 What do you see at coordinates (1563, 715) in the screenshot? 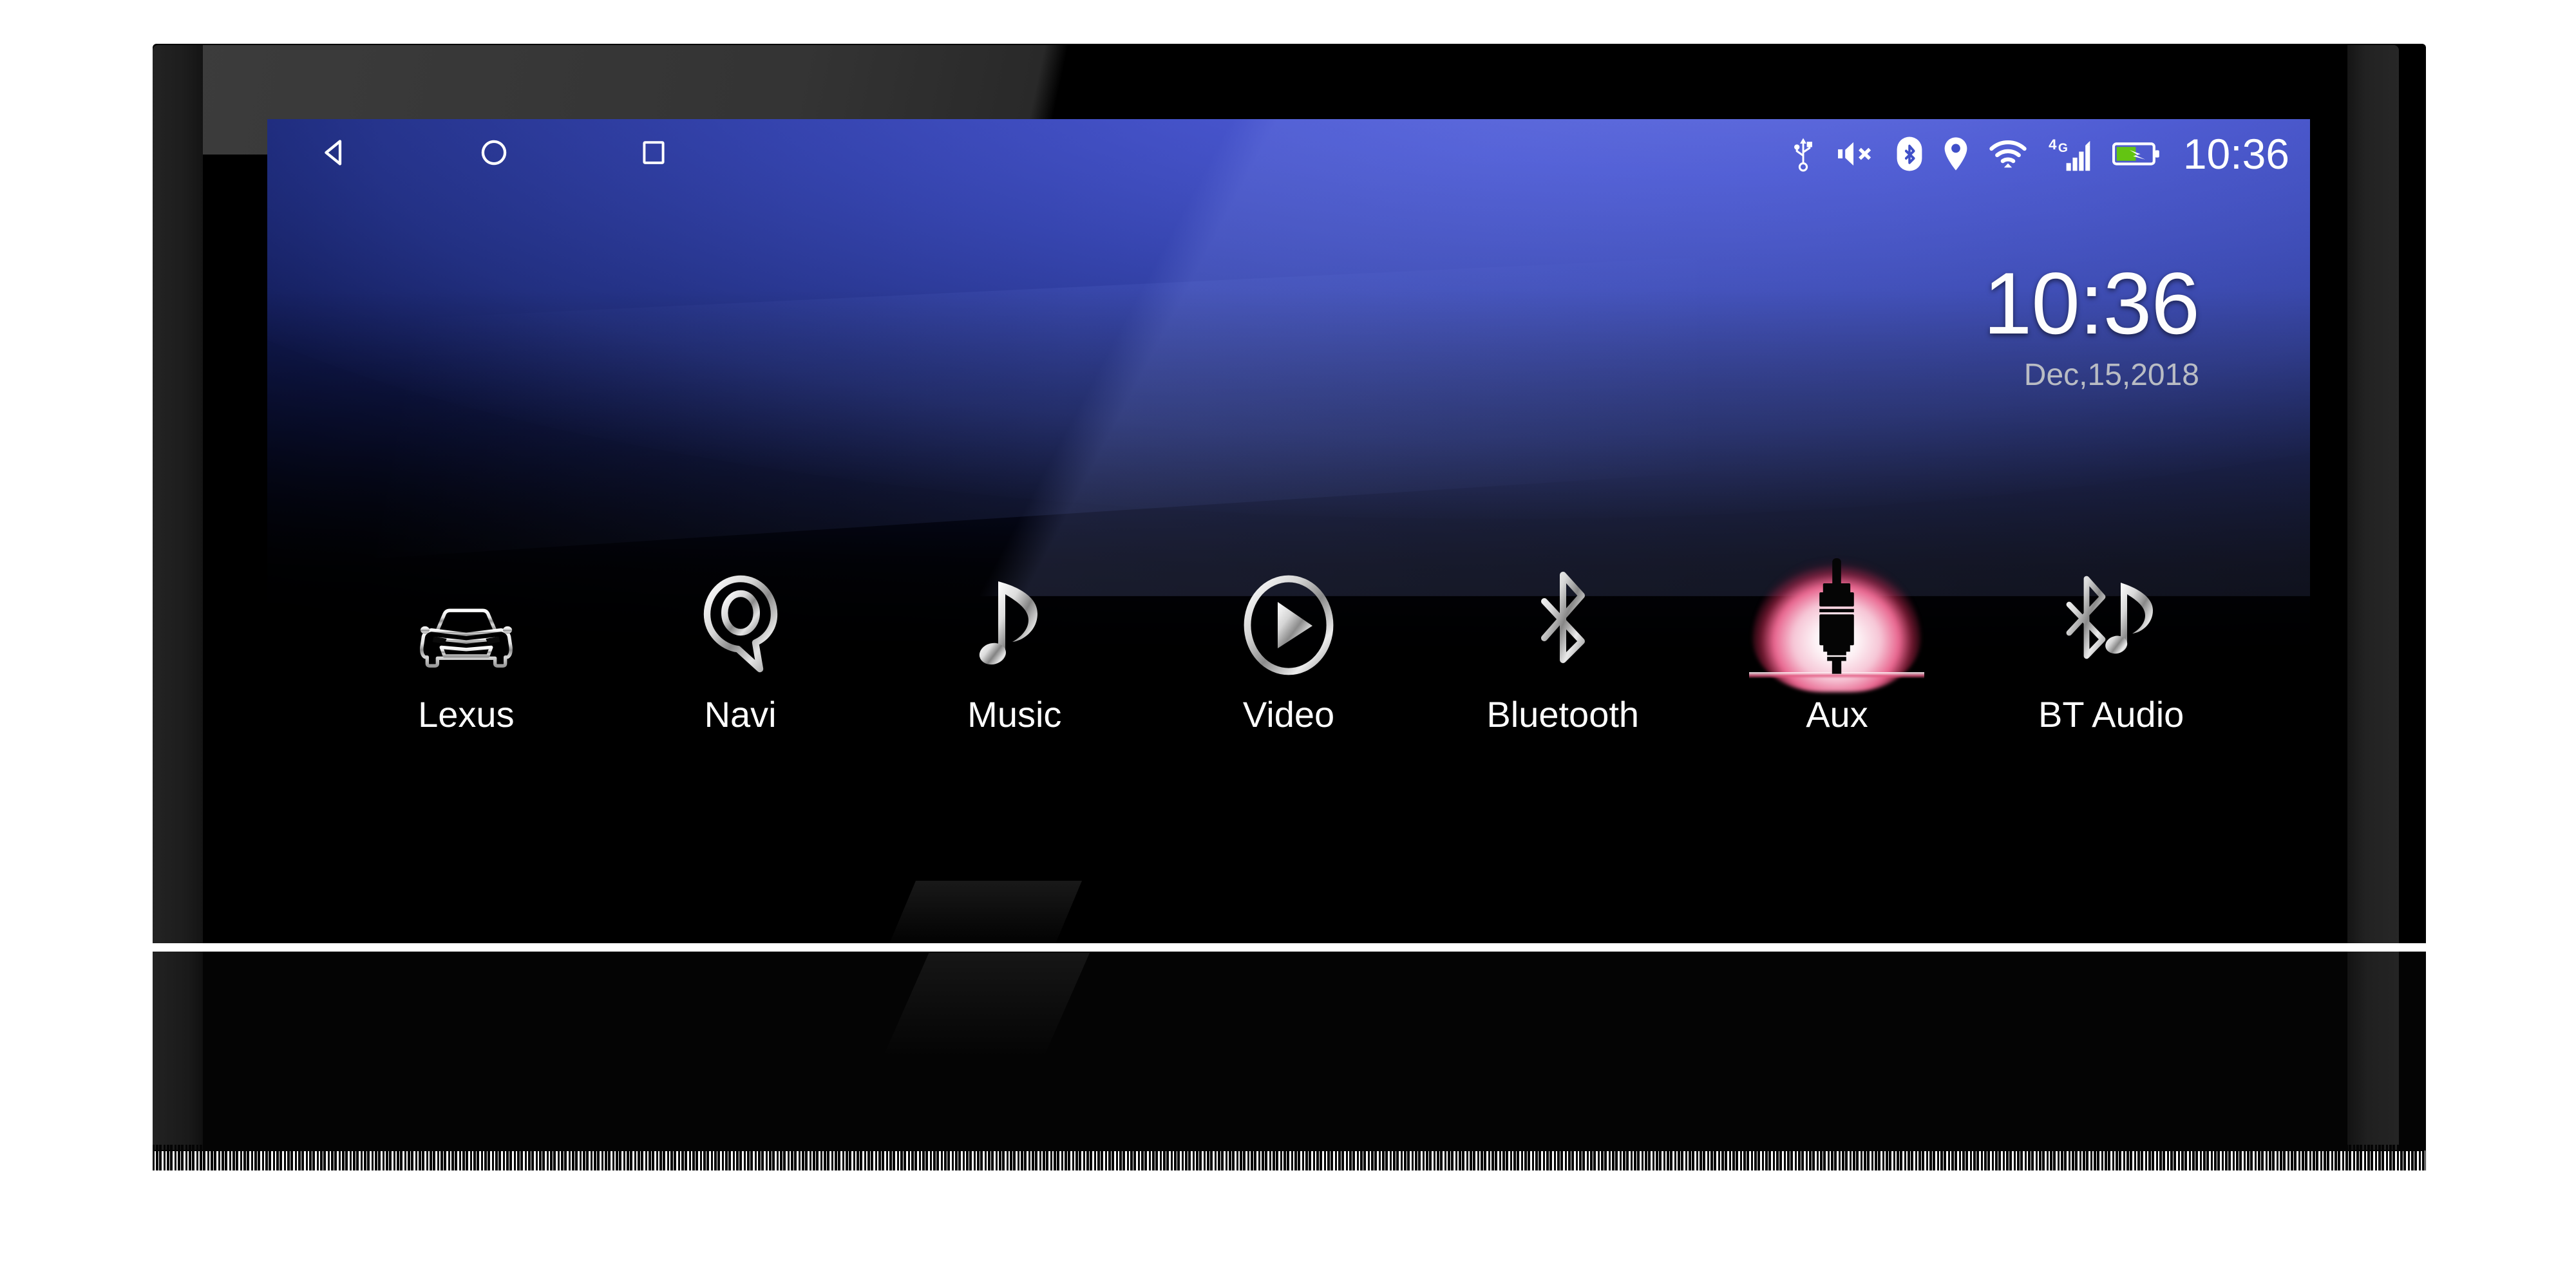
I see `app-label: Bluetooth` at bounding box center [1563, 715].